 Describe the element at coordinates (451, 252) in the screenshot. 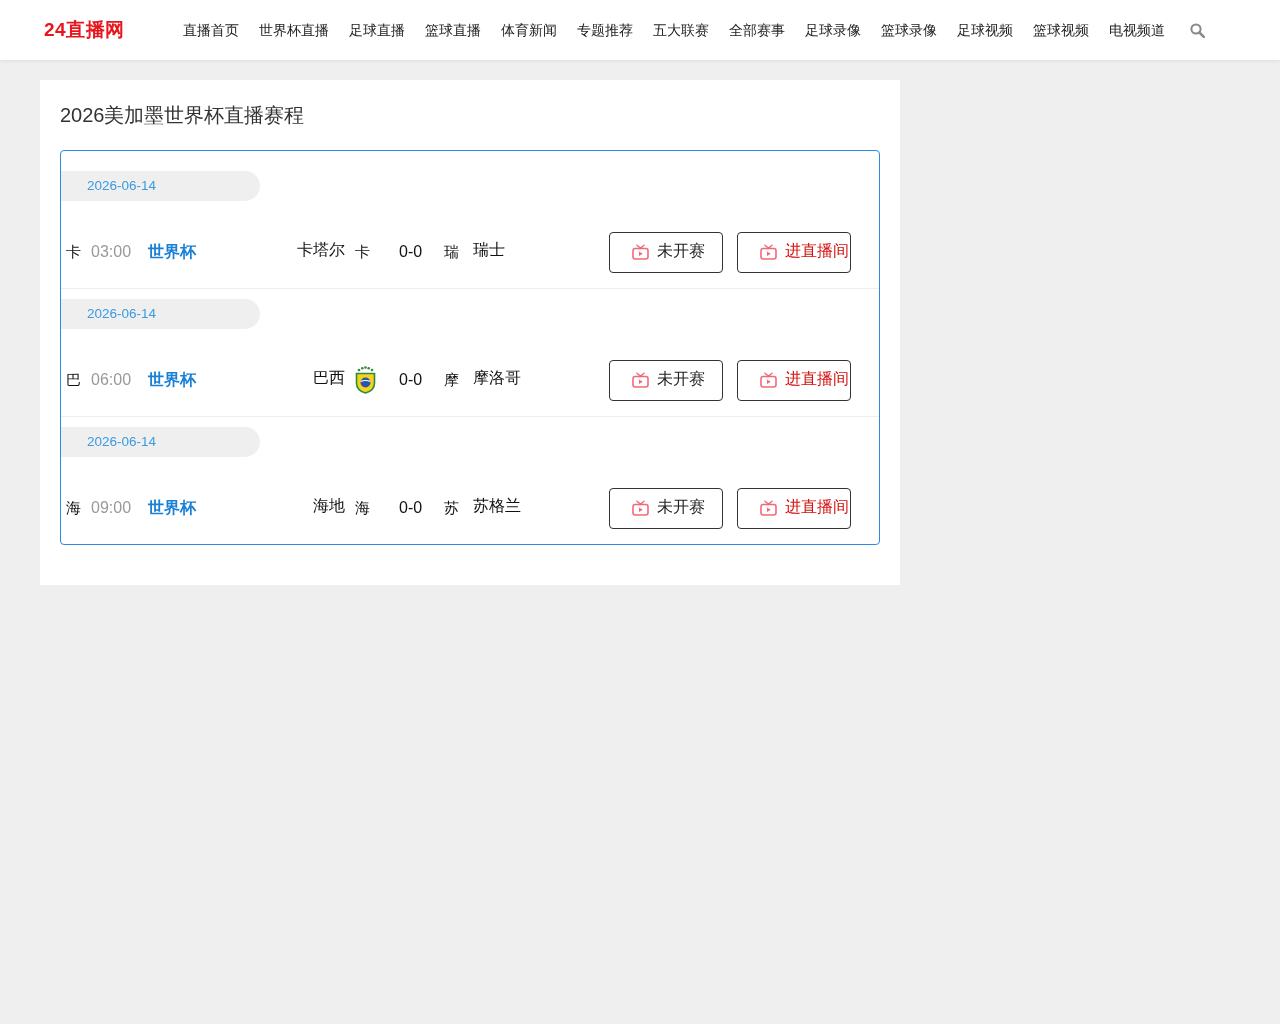

I see `logo-alt-text: 瑞` at that location.